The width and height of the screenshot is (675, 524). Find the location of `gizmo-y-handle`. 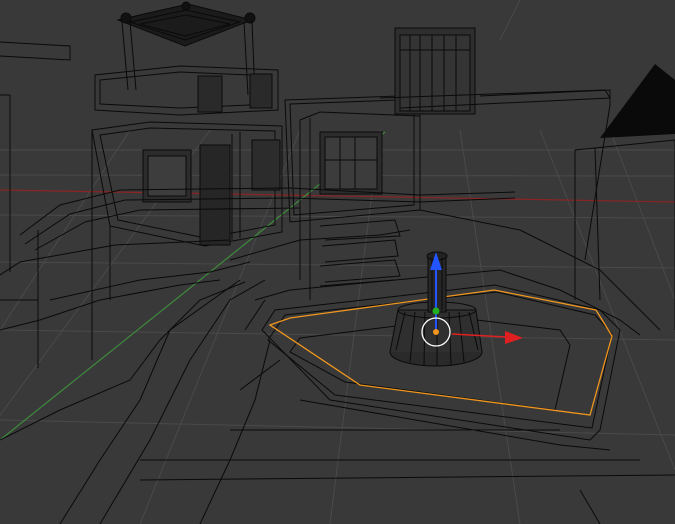

gizmo-y-handle is located at coordinates (436, 311).